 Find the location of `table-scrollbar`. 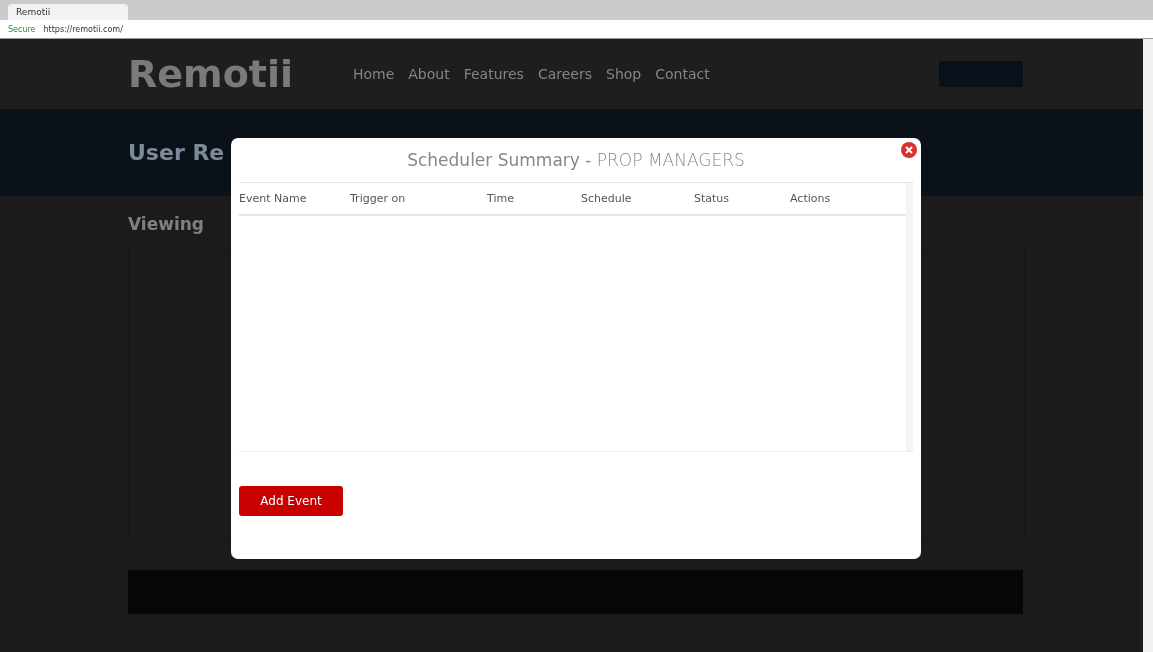

table-scrollbar is located at coordinates (909, 317).